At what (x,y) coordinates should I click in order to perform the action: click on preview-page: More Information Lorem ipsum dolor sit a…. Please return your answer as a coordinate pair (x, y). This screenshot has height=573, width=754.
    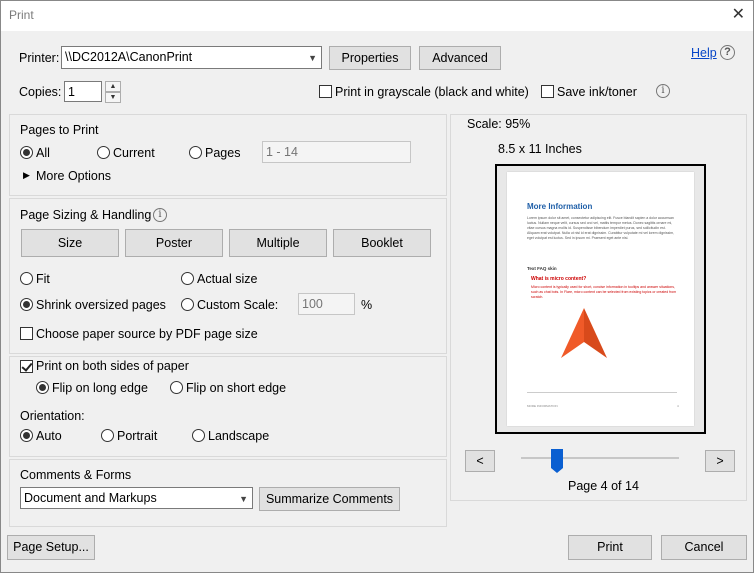
    Looking at the image, I should click on (600, 299).